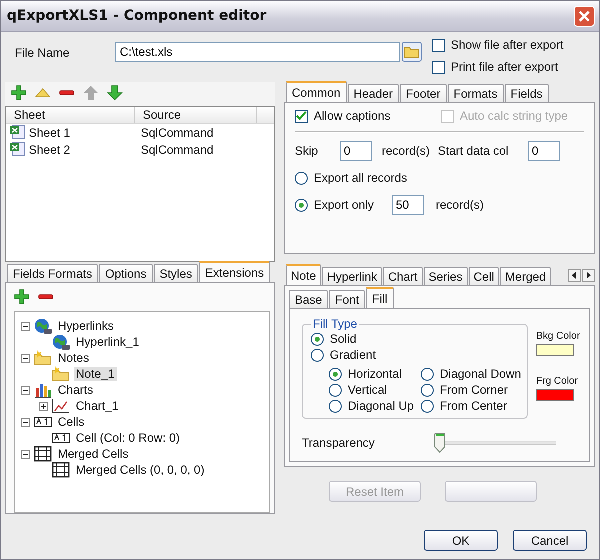  Describe the element at coordinates (526, 93) in the screenshot. I see `tab: Fields` at that location.